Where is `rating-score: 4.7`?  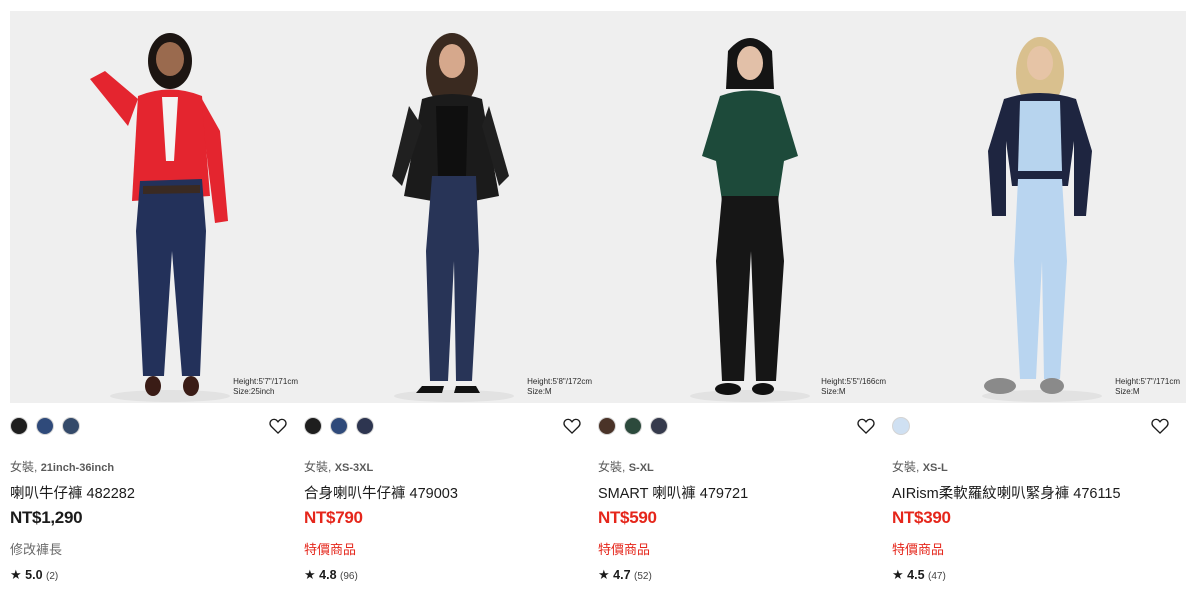 rating-score: 4.7 is located at coordinates (622, 575).